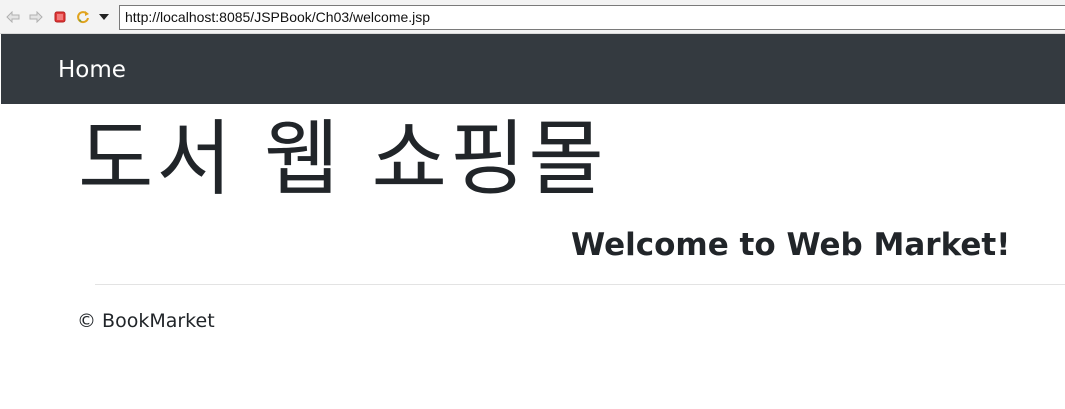 The image size is (1065, 409). What do you see at coordinates (580, 284) in the screenshot?
I see `divider` at bounding box center [580, 284].